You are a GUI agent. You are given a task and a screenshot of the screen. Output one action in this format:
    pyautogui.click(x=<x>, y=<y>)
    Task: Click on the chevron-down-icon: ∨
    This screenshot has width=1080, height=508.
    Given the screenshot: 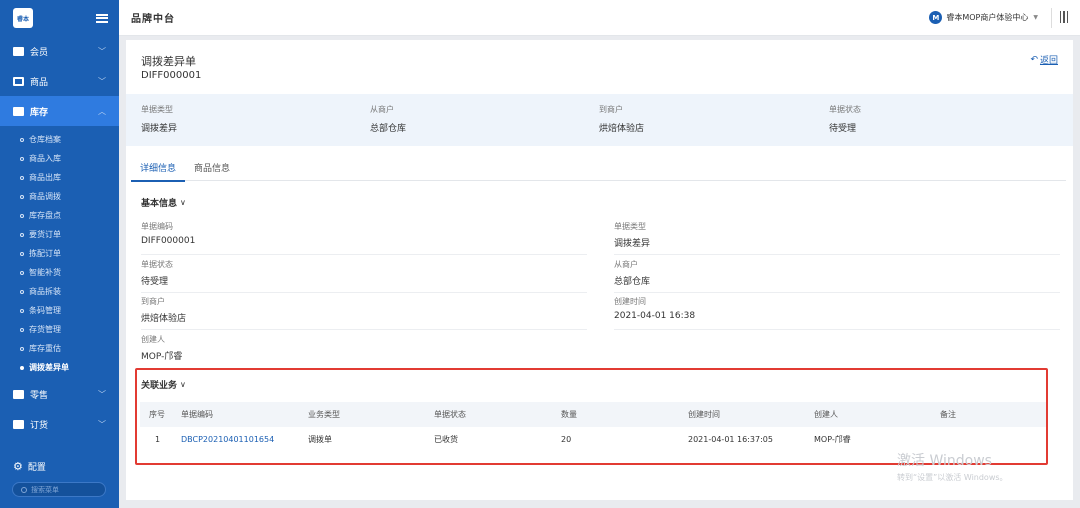 What is the action you would take?
    pyautogui.click(x=183, y=202)
    